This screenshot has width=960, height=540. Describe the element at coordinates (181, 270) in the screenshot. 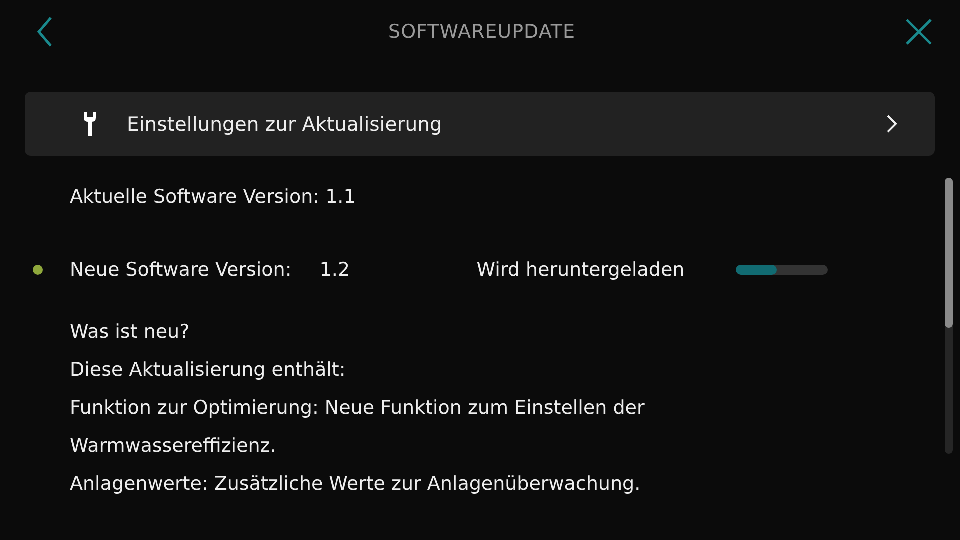

I see `new-version-label: Neue Software Version:` at that location.